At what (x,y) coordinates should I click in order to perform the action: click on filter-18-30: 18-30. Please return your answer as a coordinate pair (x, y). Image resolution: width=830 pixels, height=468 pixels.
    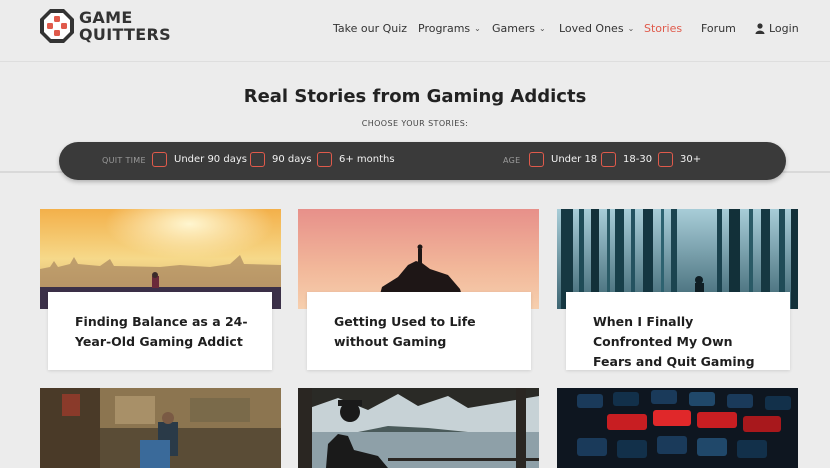
    Looking at the image, I should click on (626, 159).